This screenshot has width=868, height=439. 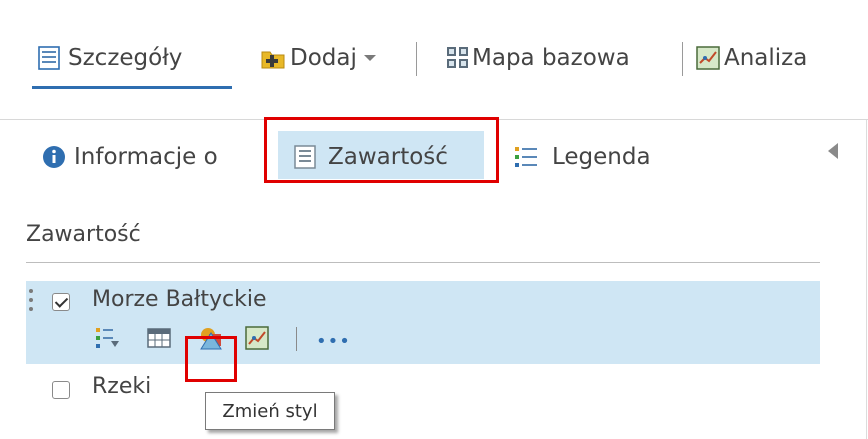 What do you see at coordinates (601, 157) in the screenshot?
I see `tab-legend-label: Legenda` at bounding box center [601, 157].